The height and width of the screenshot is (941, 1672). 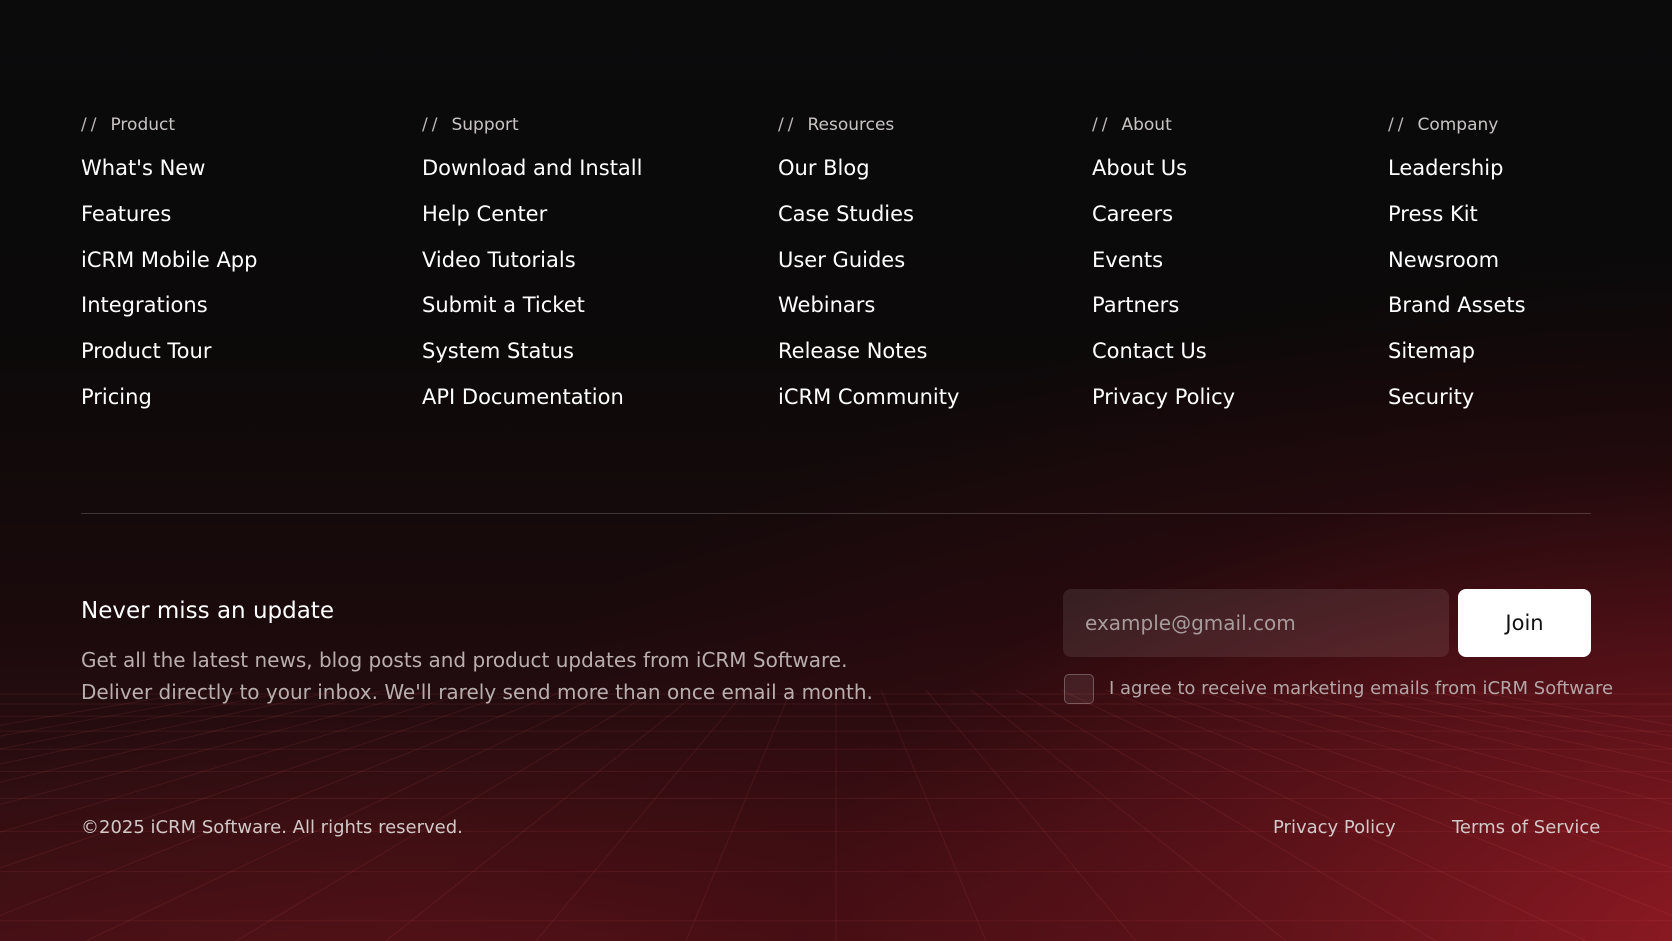 I want to click on newsletter-email-input, so click(x=1256, y=623).